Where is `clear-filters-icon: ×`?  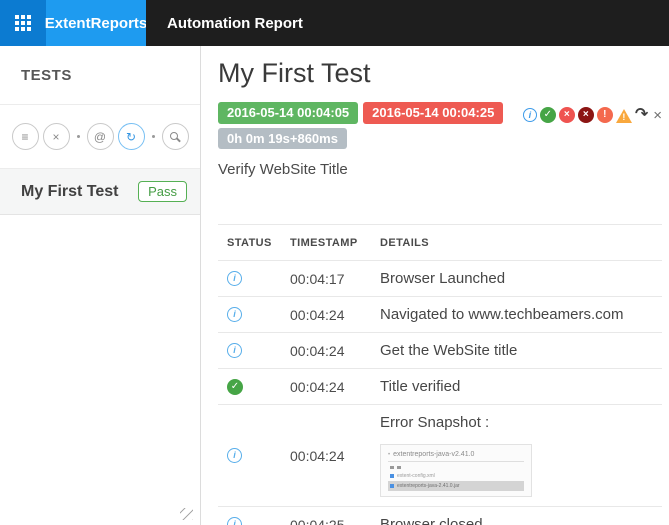 clear-filters-icon: × is located at coordinates (657, 115).